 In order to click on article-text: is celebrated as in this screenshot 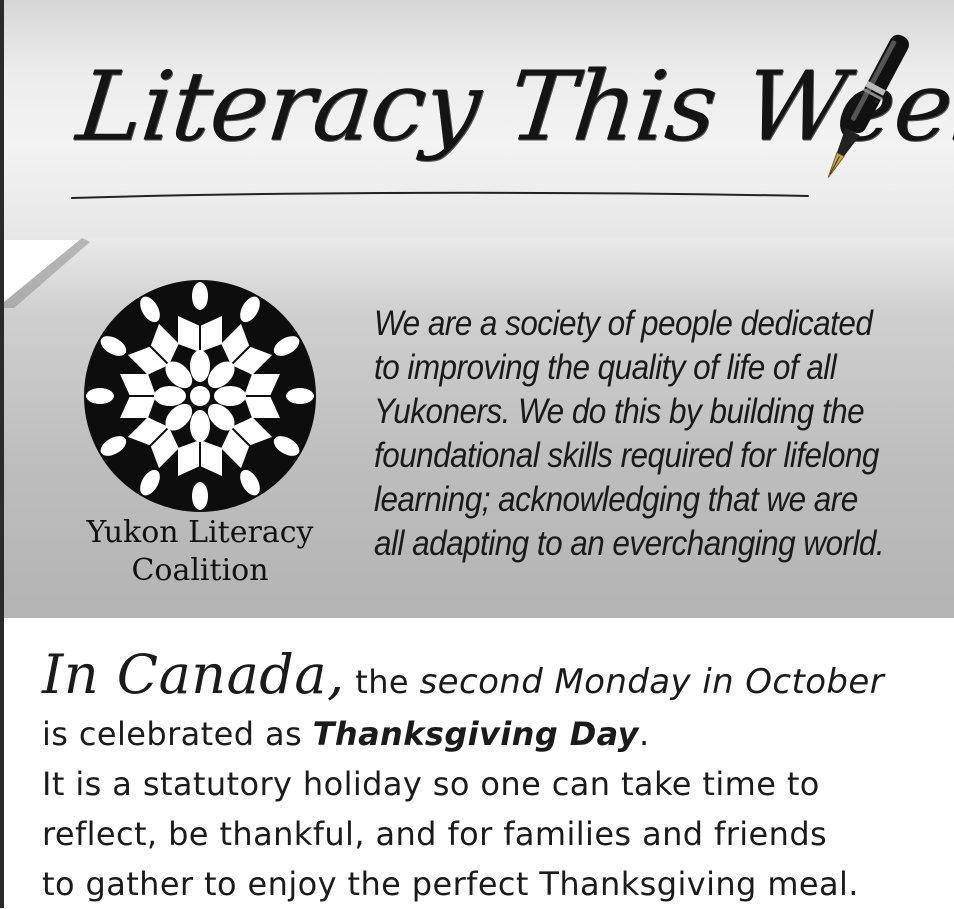, I will do `click(177, 734)`.